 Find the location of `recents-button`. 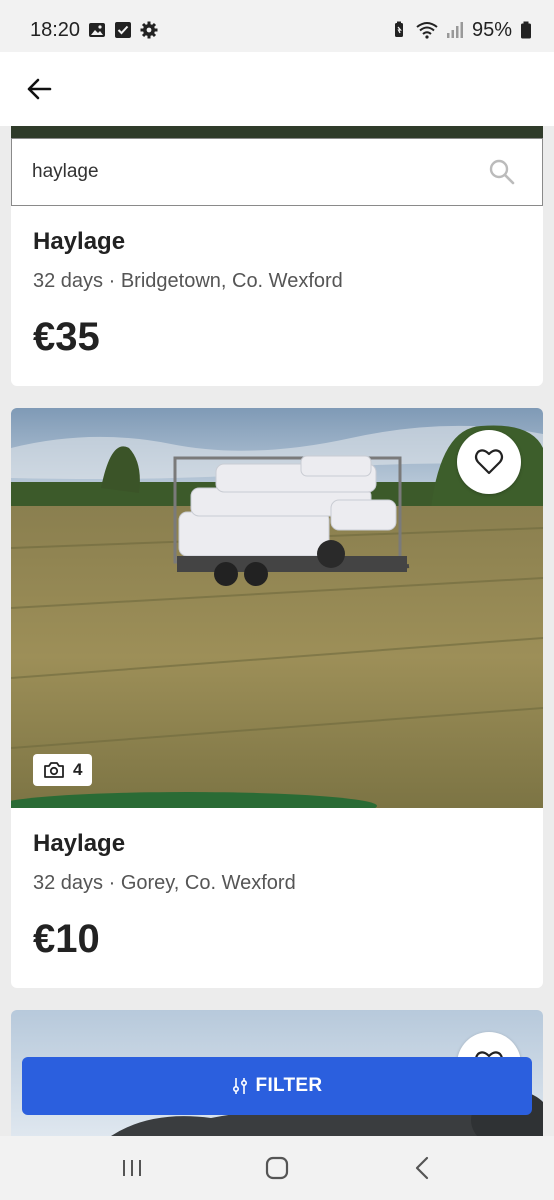

recents-button is located at coordinates (132, 1168).